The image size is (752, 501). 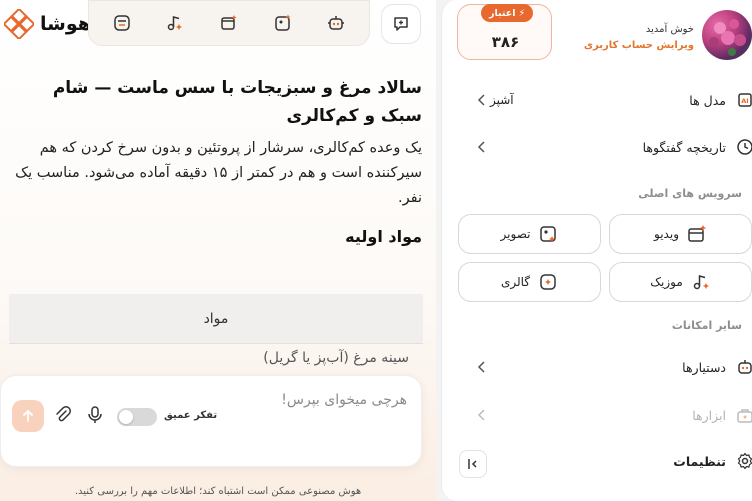 I want to click on gallery-tool-button, so click(x=122, y=23).